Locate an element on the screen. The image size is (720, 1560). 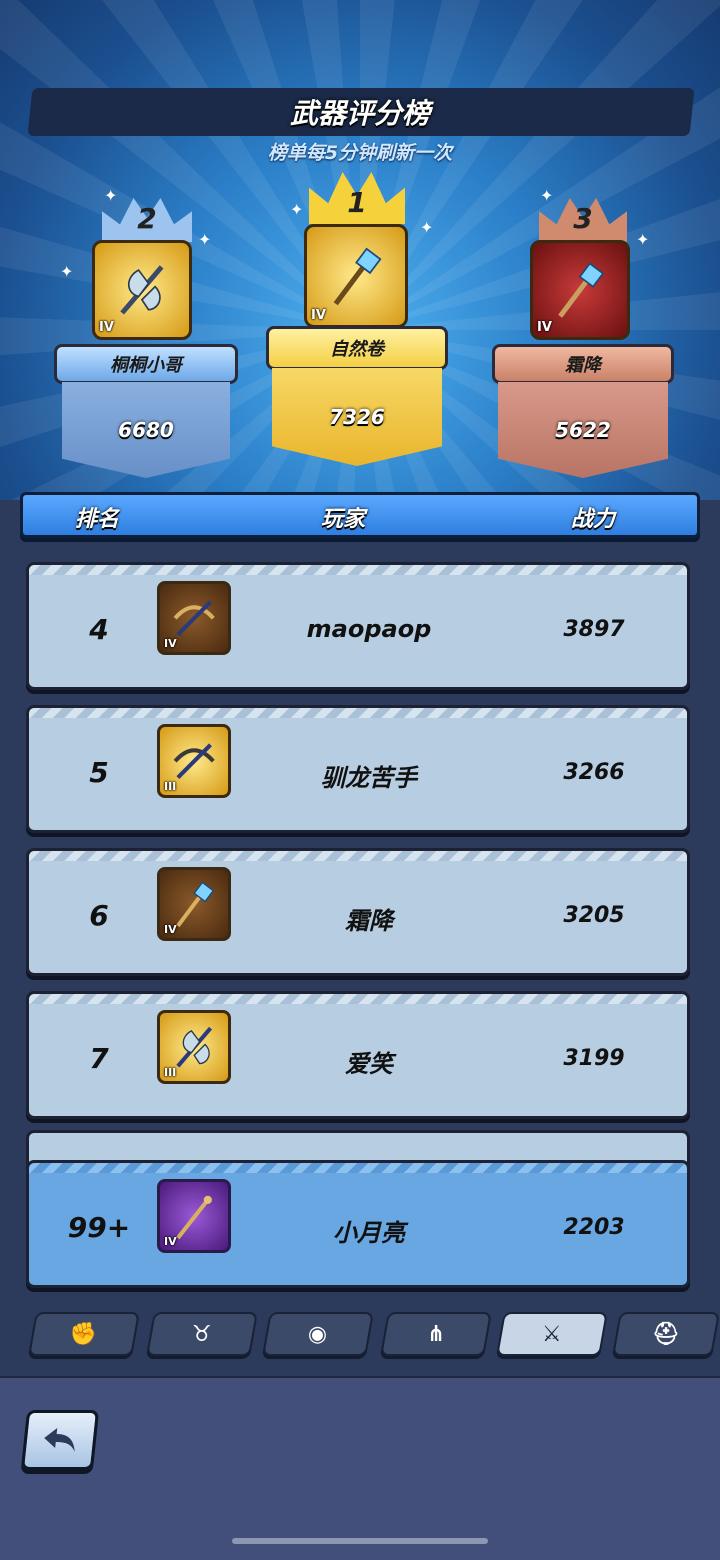
tab-branch: ⋔ is located at coordinates (436, 1334).